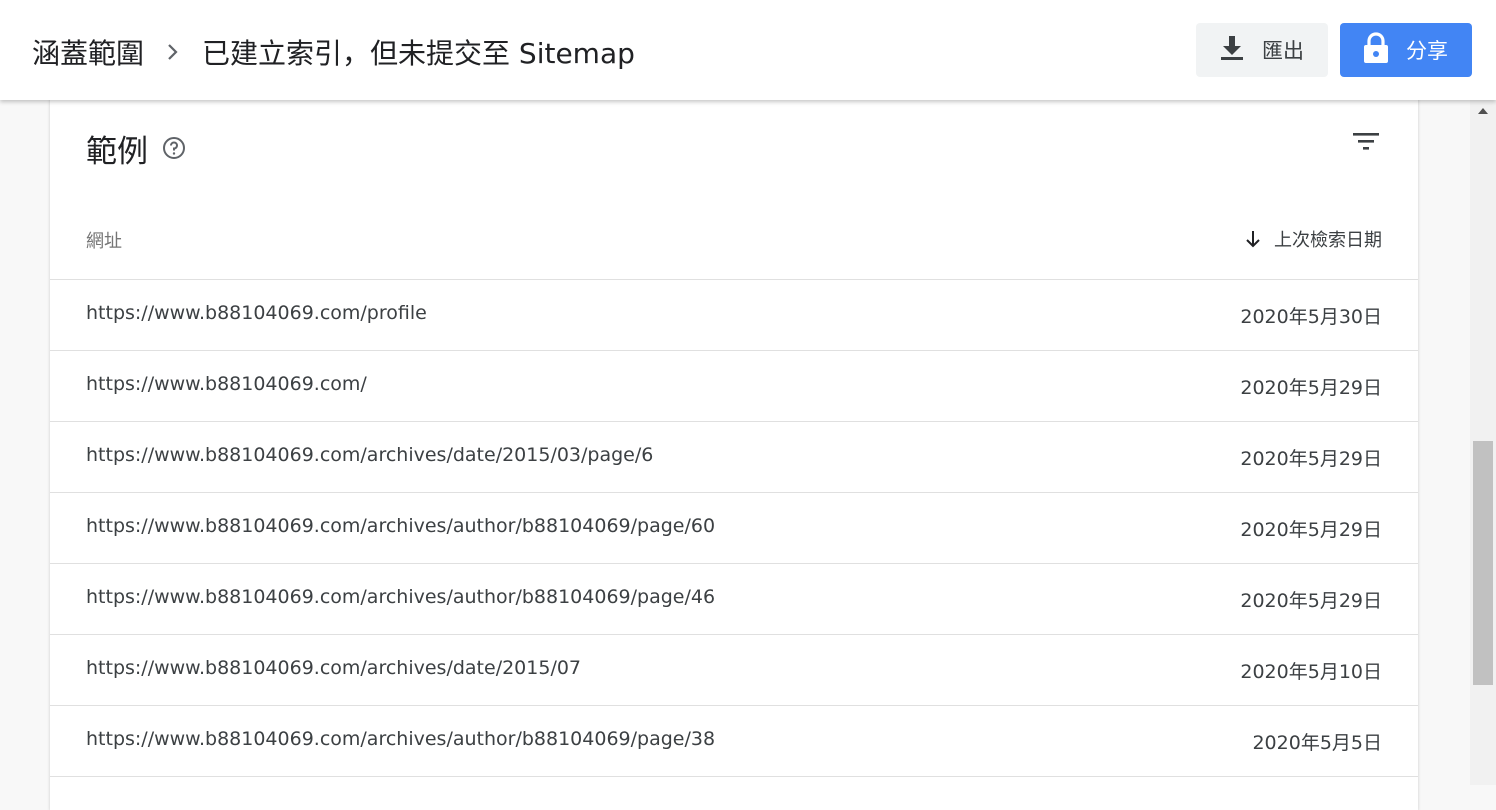 The height and width of the screenshot is (810, 1496). I want to click on arrow-down-icon, so click(1253, 239).